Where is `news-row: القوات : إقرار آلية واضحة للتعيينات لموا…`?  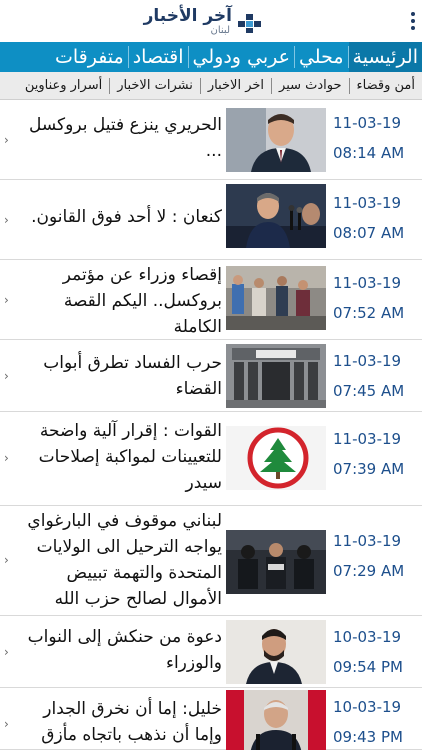
news-row: القوات : إقرار آلية واضحة للتعيينات لموا… is located at coordinates (211, 459).